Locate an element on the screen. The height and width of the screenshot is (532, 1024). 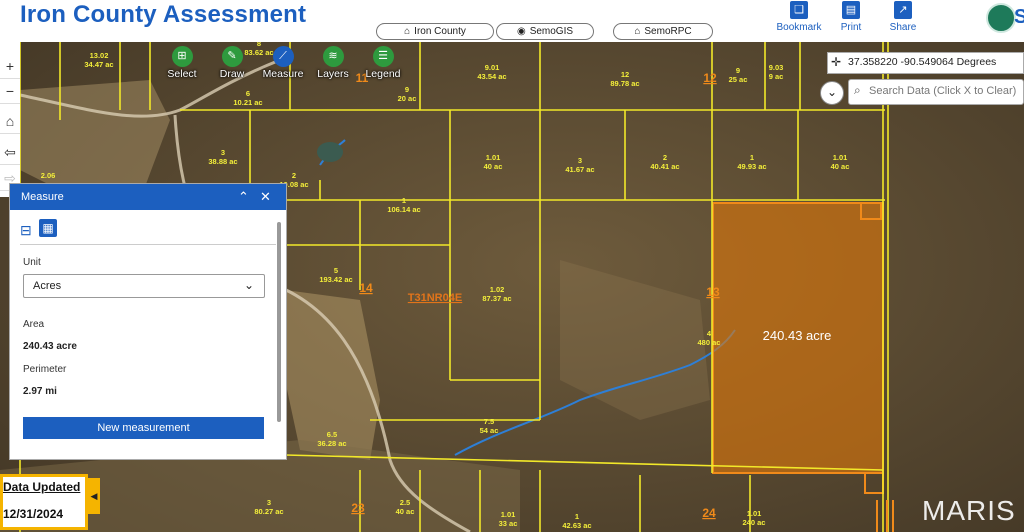
parcel-acres-label: 54 ac is located at coordinates (489, 430).